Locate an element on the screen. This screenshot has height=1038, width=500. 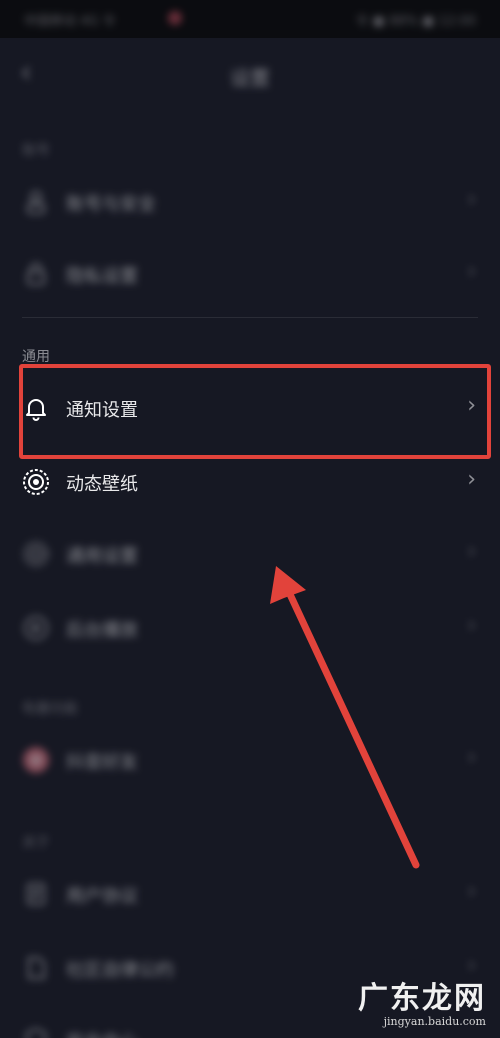
watermark-brand: 广东龙网 is located at coordinates (422, 998).